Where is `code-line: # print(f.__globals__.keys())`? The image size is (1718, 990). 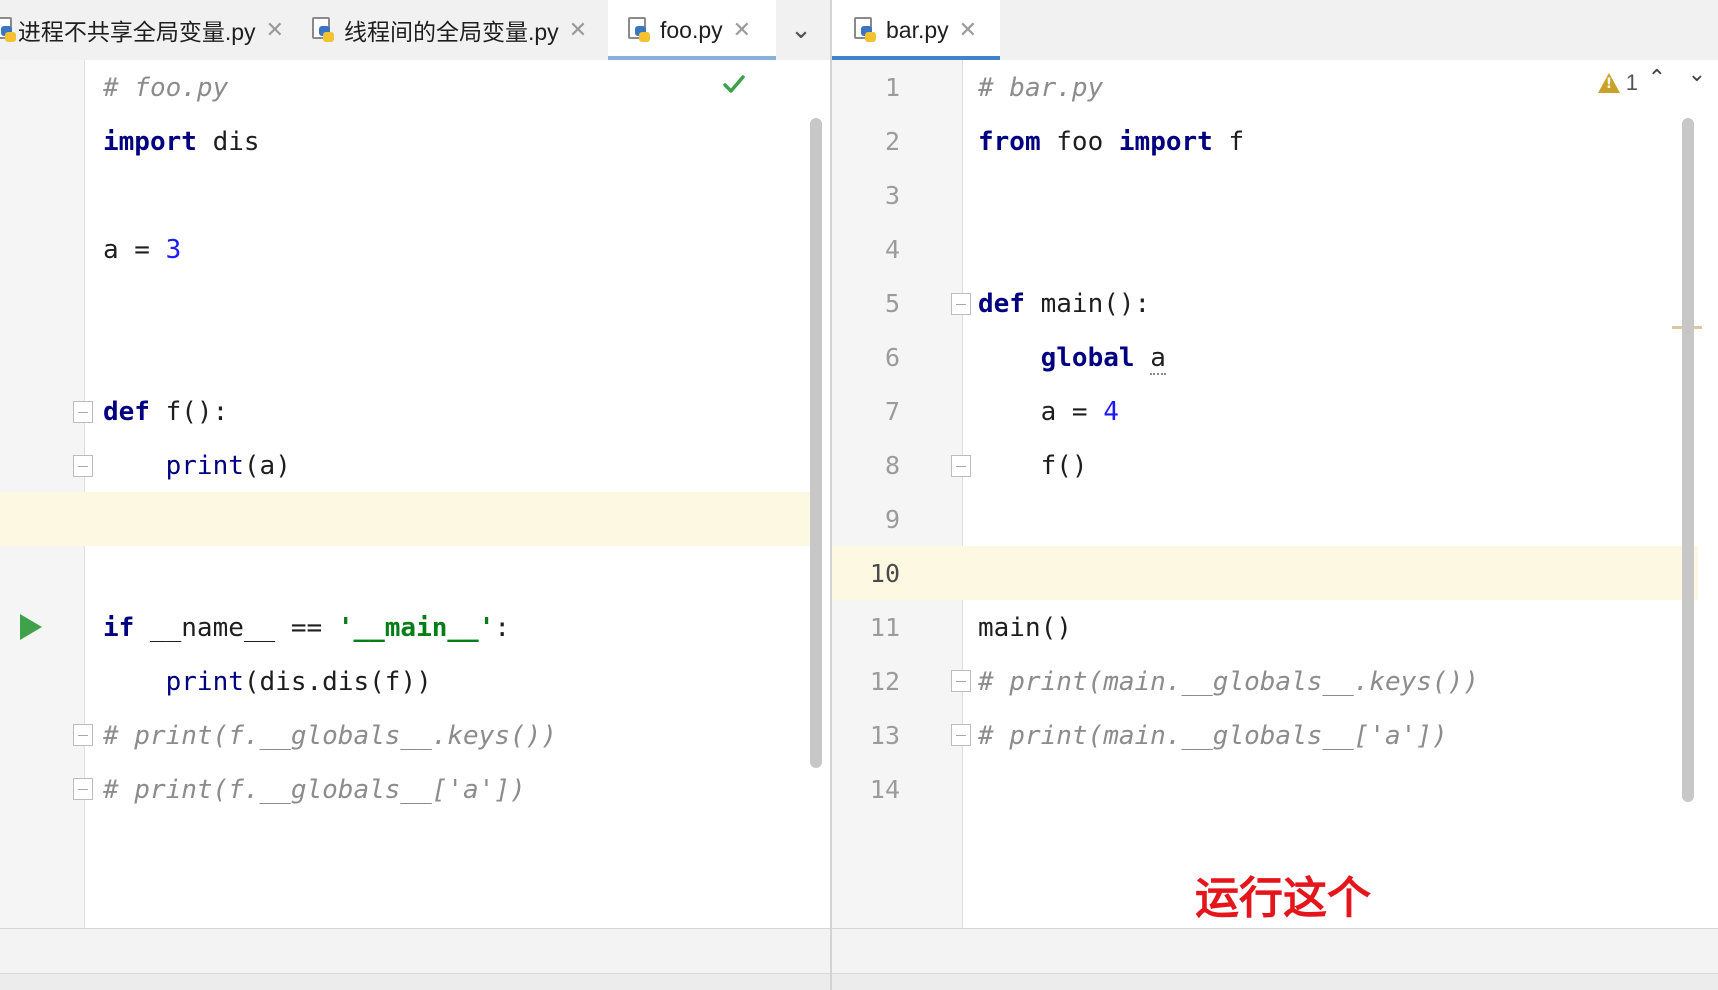
code-line: # print(f.__globals__.keys()) is located at coordinates (330, 736).